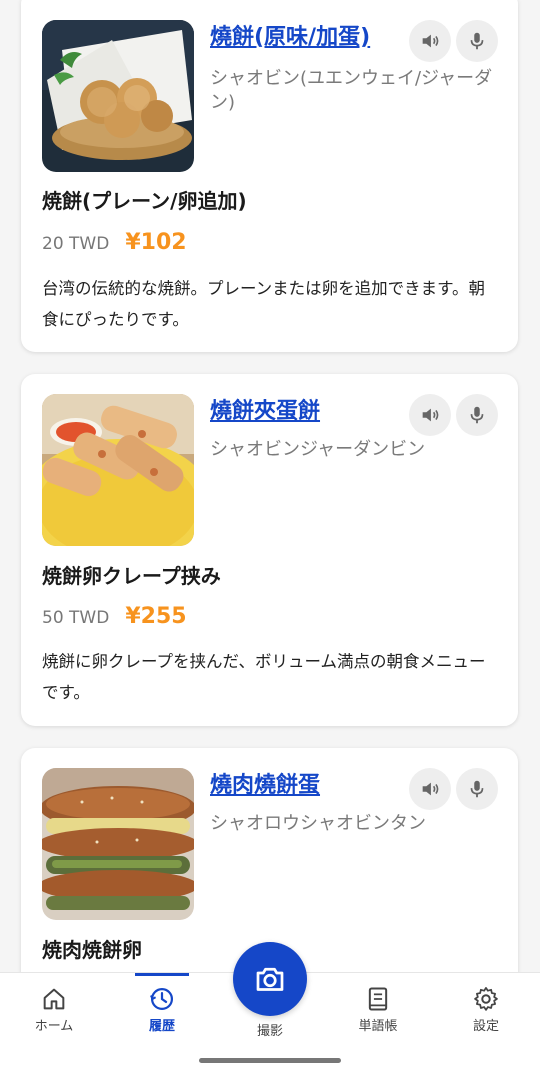  I want to click on nav-settings-label: 設定, so click(485, 1026).